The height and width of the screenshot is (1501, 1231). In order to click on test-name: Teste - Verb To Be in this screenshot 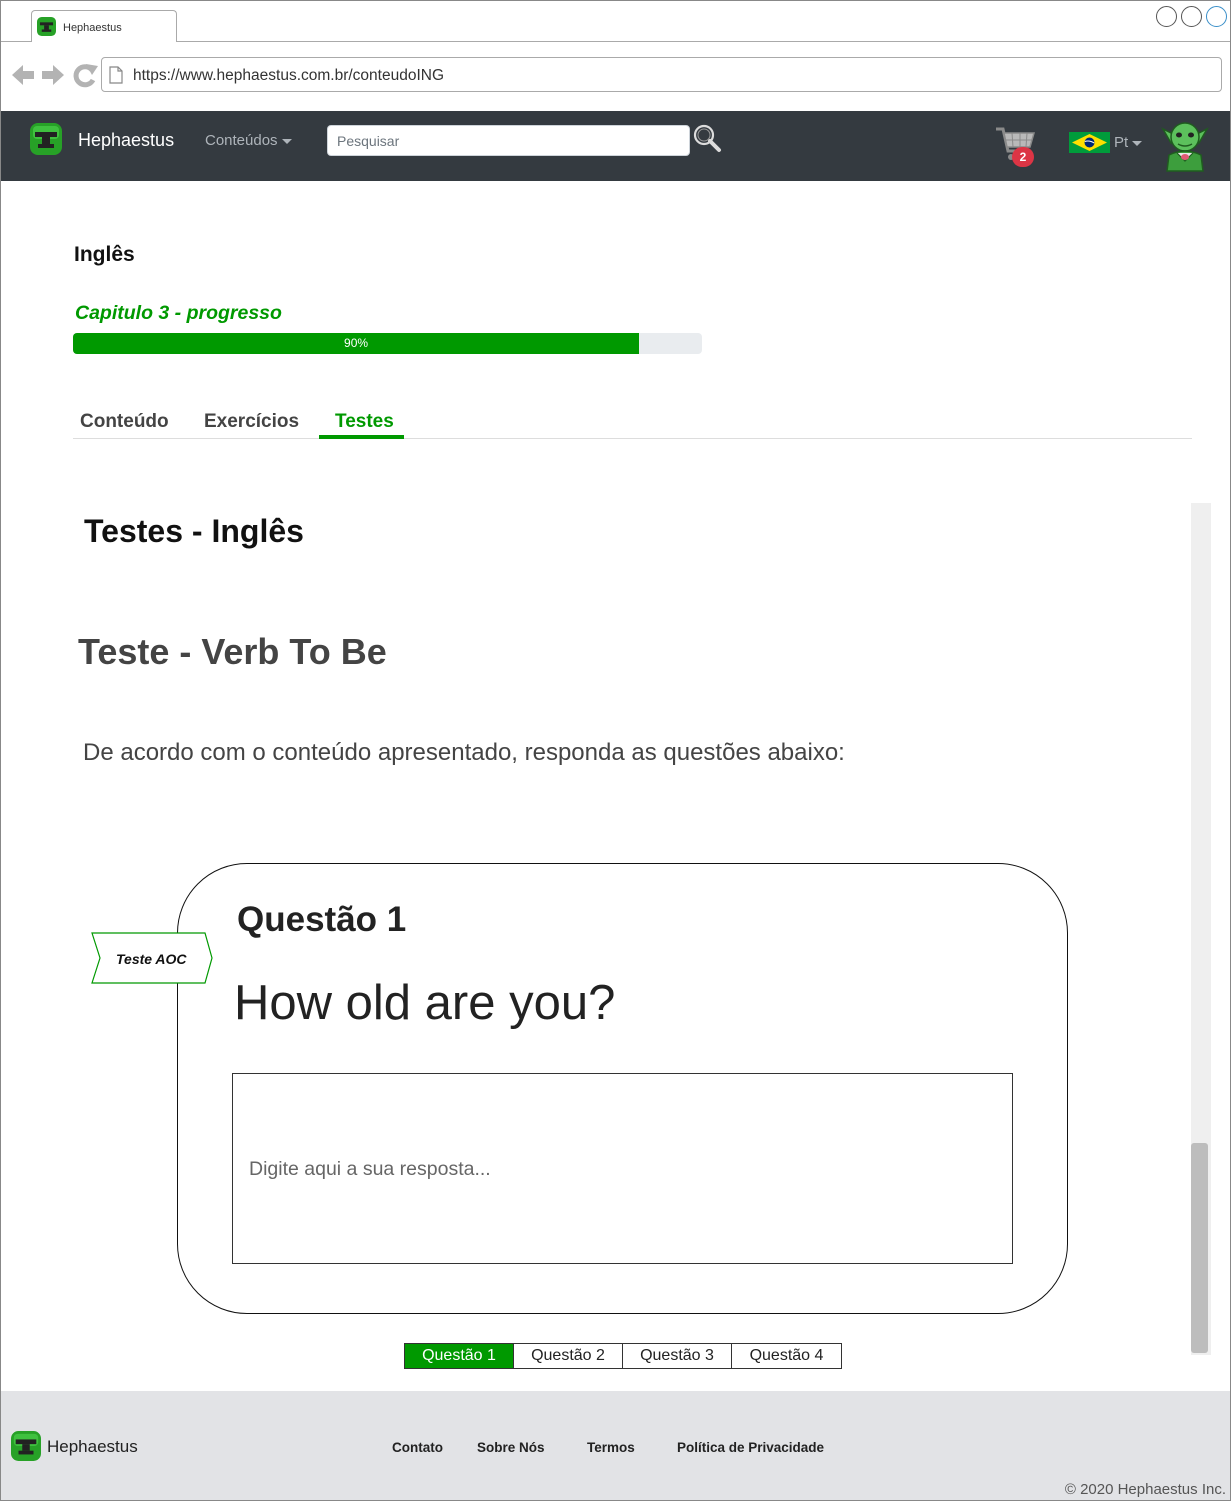, I will do `click(232, 651)`.